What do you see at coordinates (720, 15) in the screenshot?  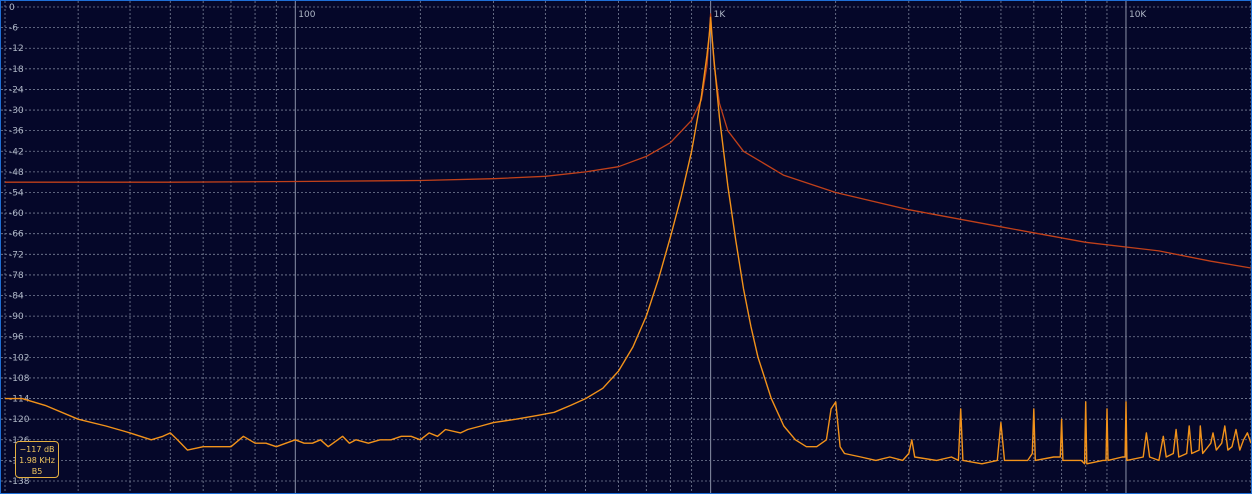 I see `x-tick-label: 1K` at bounding box center [720, 15].